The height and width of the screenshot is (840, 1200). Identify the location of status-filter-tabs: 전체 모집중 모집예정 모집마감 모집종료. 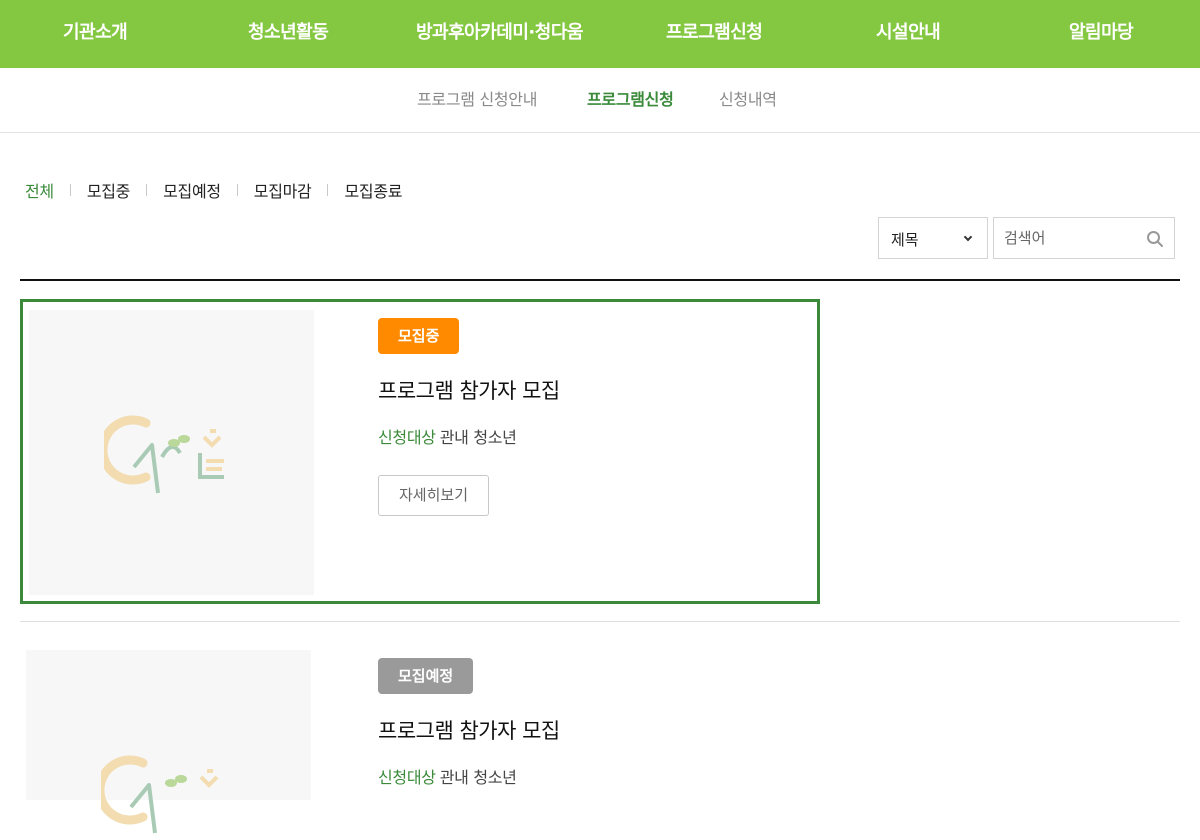
(213, 190).